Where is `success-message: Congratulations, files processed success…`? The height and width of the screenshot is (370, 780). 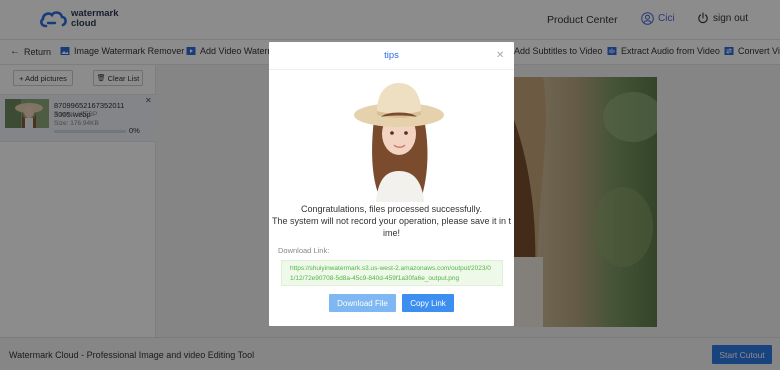 success-message: Congratulations, files processed success… is located at coordinates (391, 209).